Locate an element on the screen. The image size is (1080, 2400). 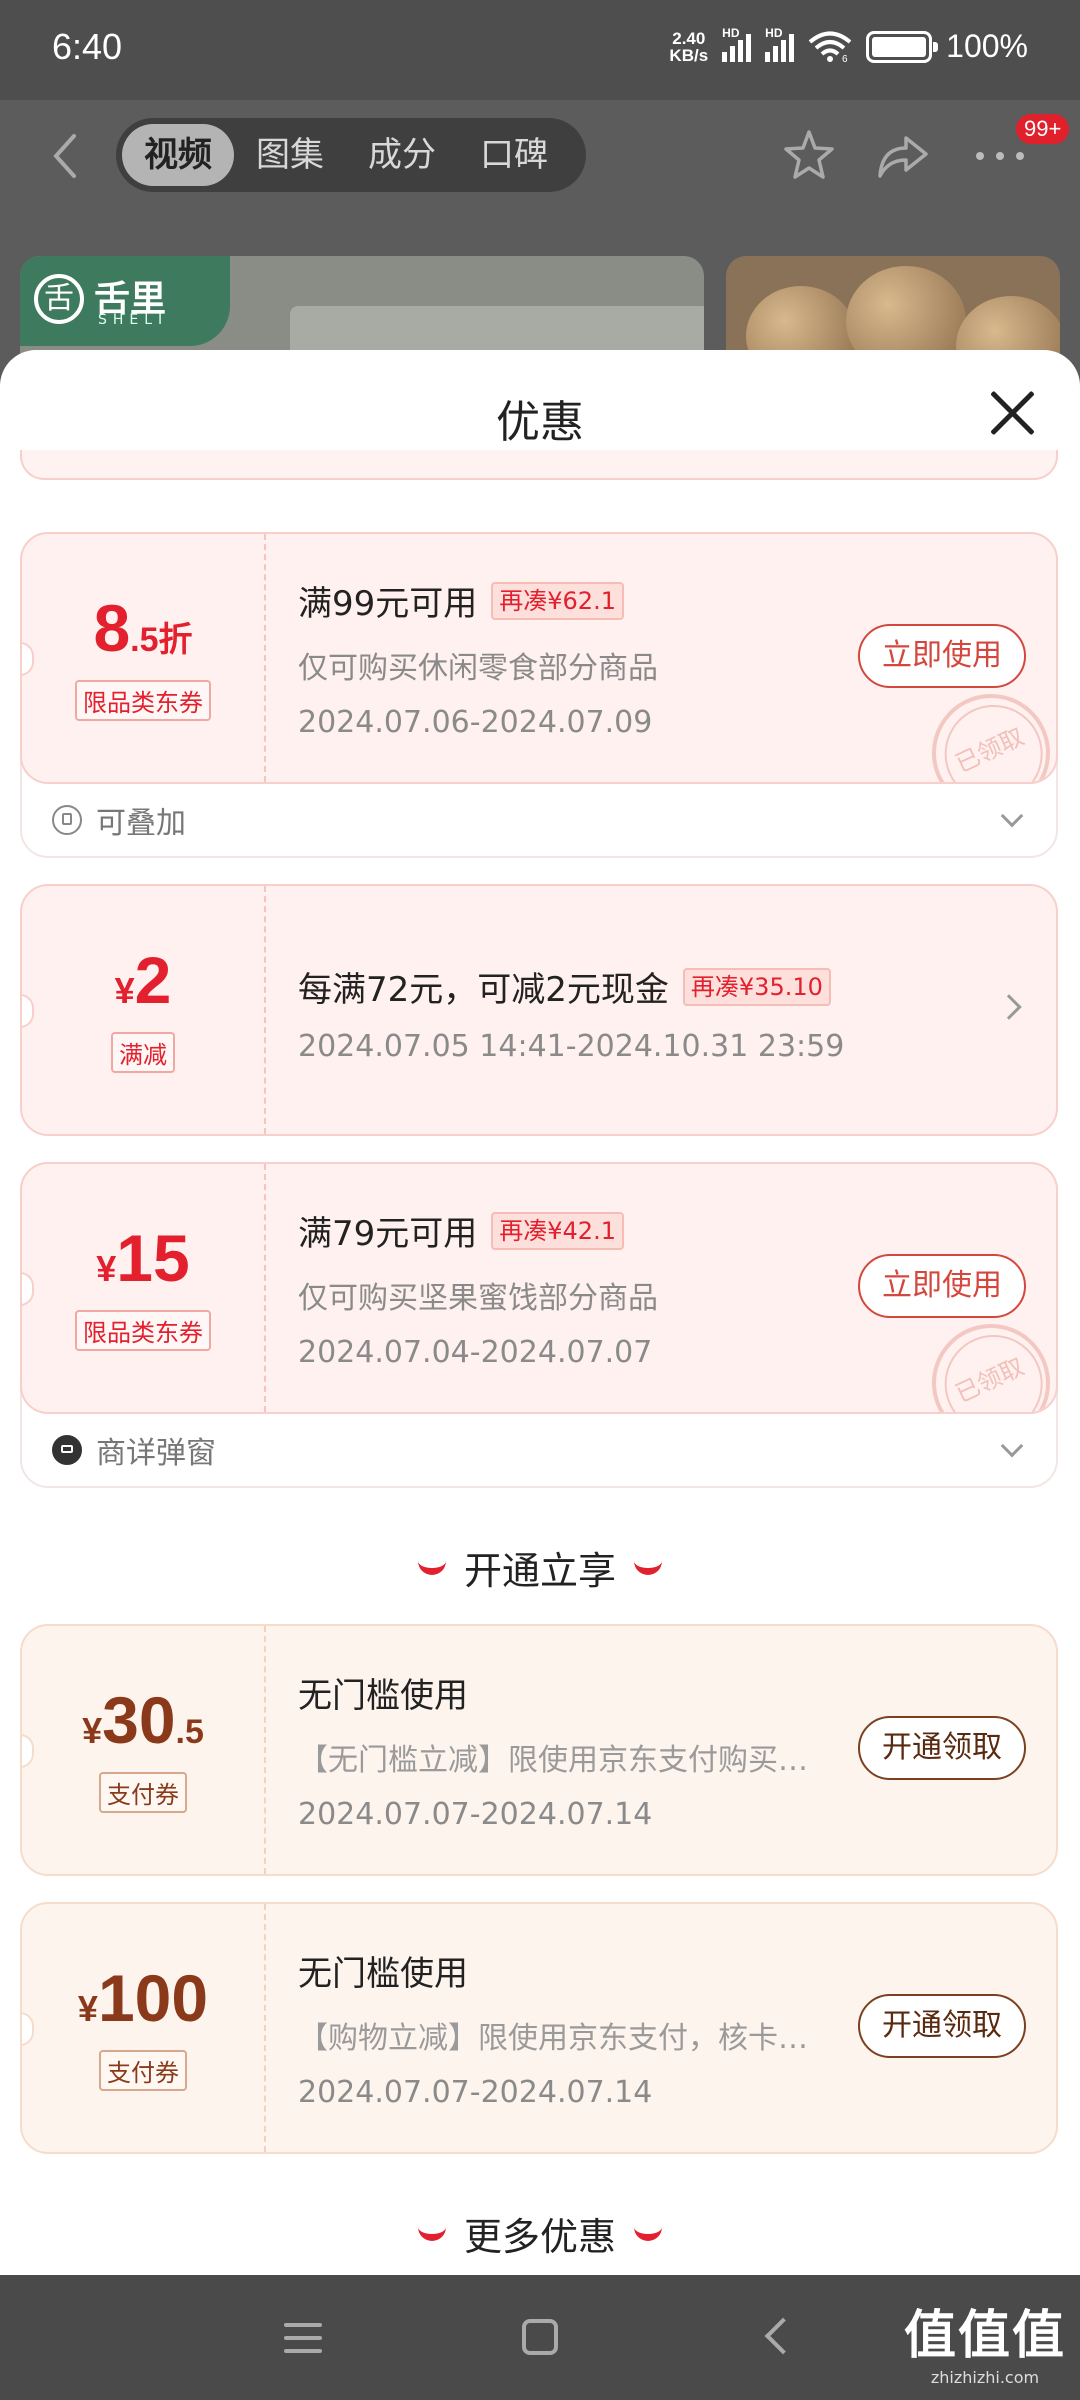
signal-1-label: HD is located at coordinates (731, 32).